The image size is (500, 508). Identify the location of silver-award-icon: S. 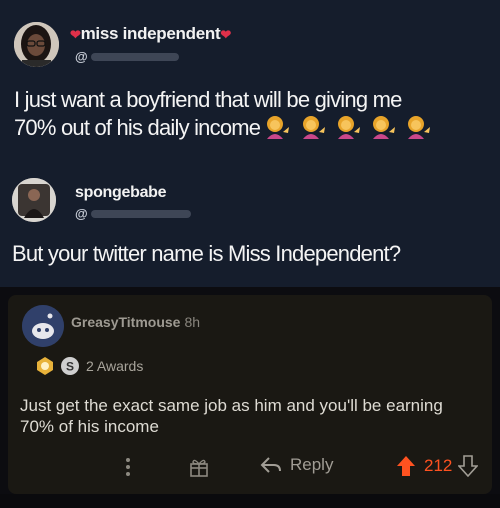
(70, 366).